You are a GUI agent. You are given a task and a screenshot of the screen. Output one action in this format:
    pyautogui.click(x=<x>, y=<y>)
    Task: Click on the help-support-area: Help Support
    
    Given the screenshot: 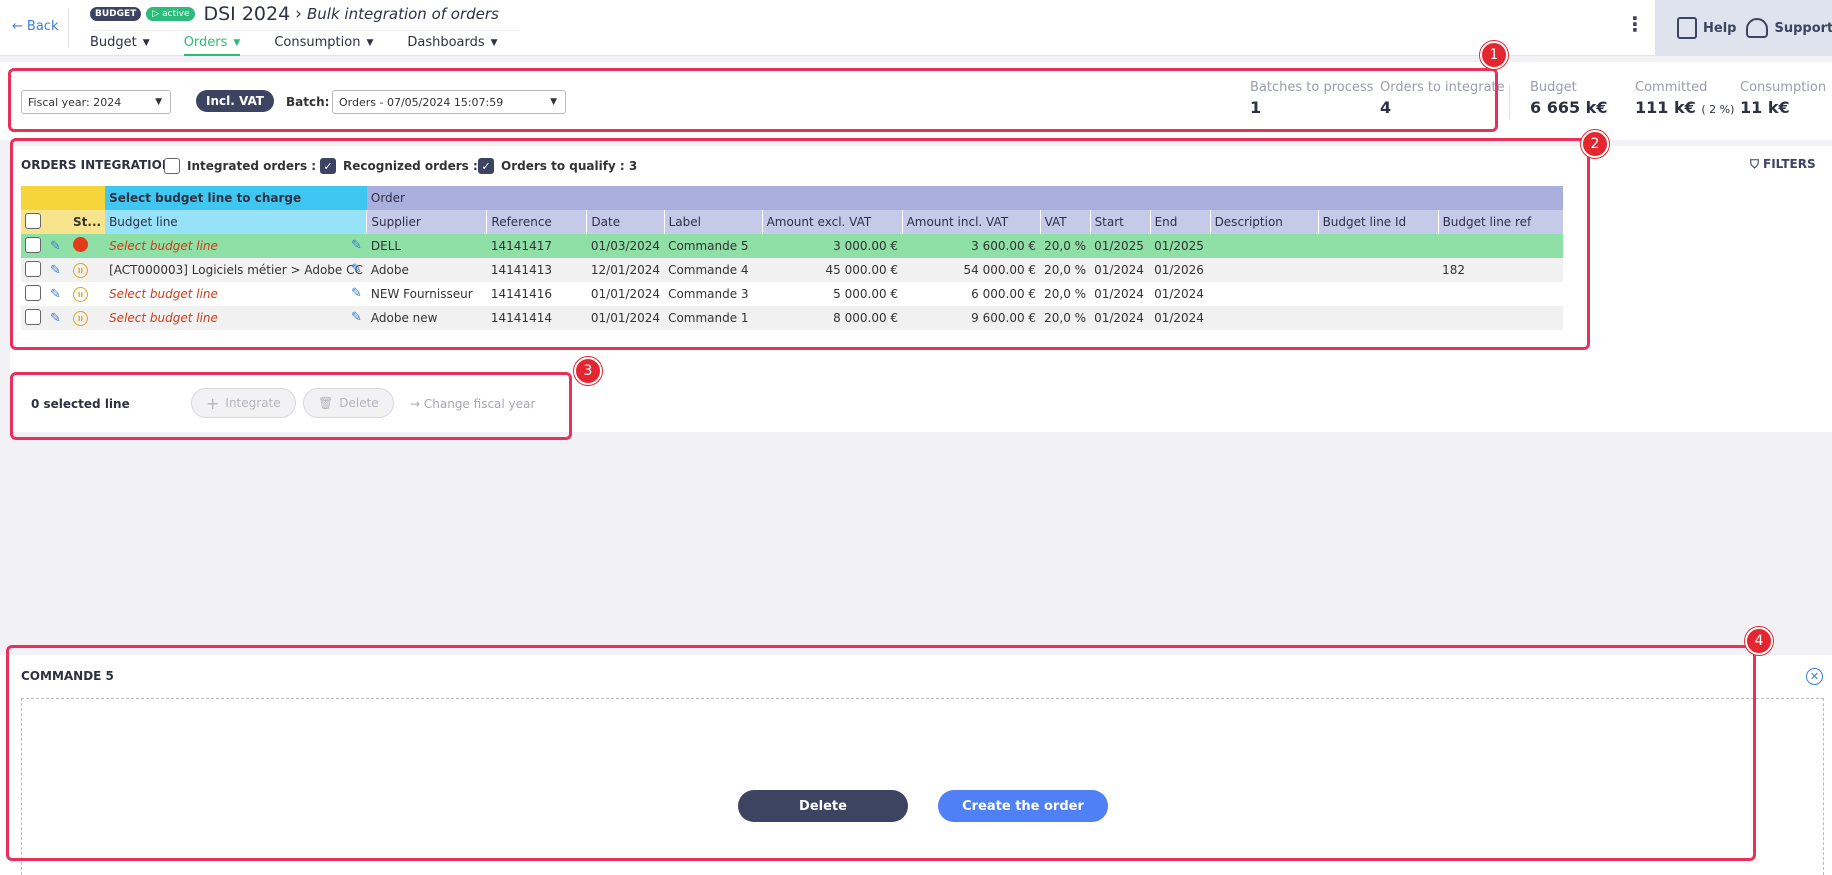 What is the action you would take?
    pyautogui.click(x=1743, y=28)
    